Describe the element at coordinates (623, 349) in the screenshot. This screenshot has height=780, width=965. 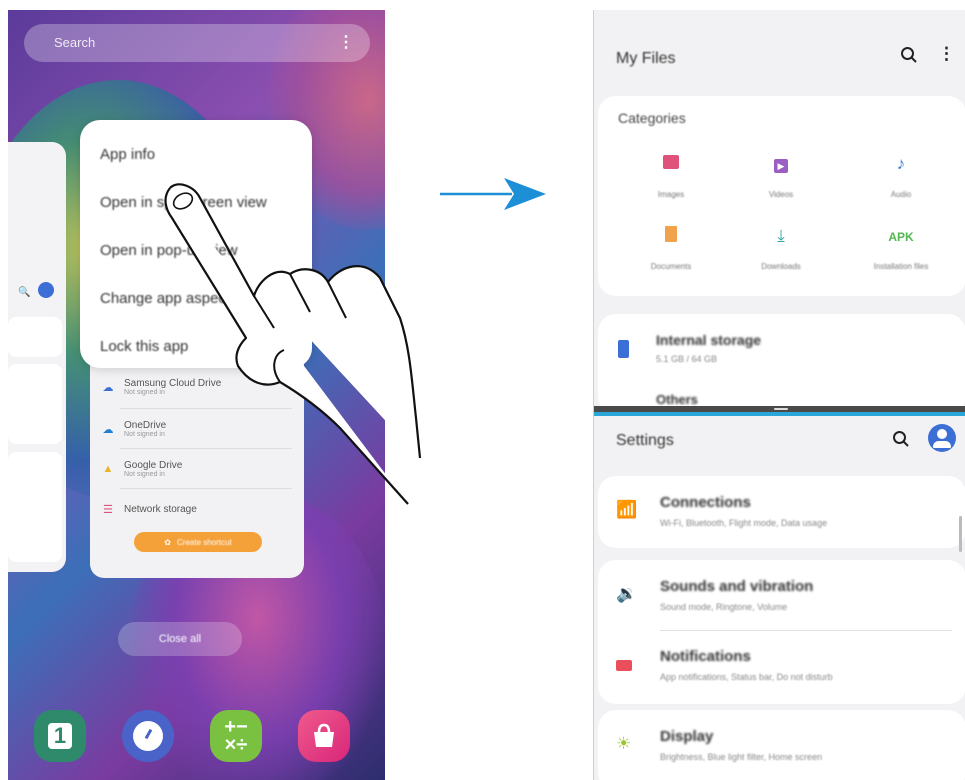
I see `phone-storage-icon` at that location.